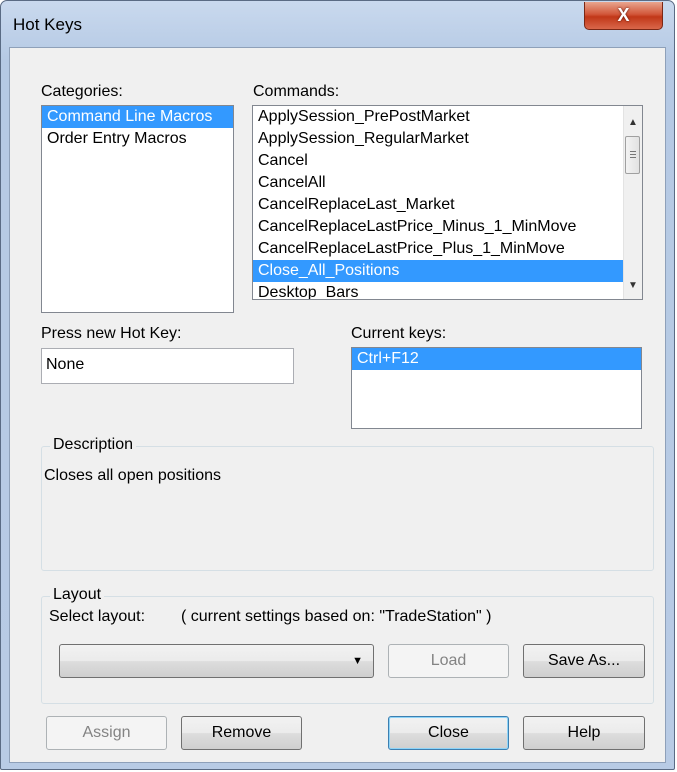 This screenshot has width=677, height=772. I want to click on scroll-up-icon: ▲, so click(633, 123).